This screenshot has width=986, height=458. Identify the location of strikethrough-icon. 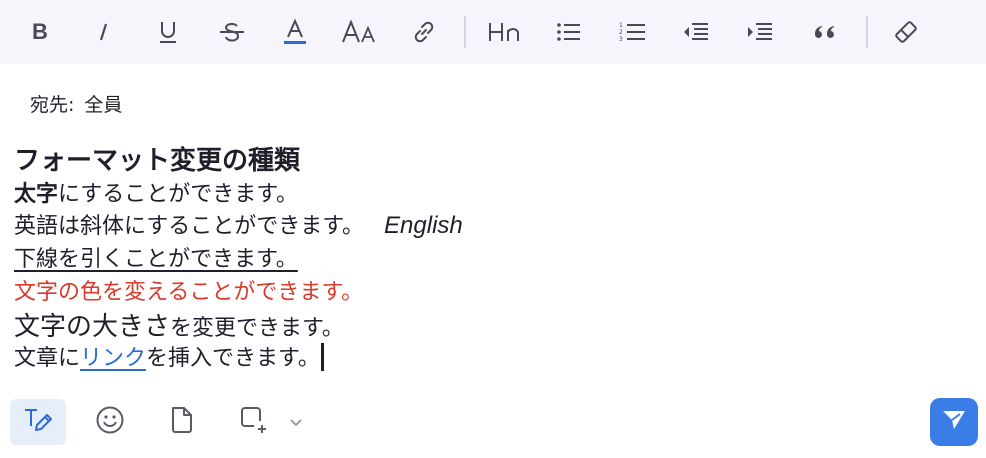
(232, 32).